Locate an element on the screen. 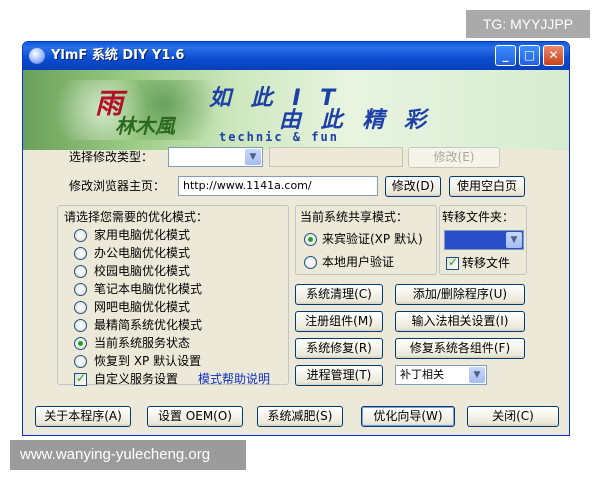 The height and width of the screenshot is (480, 600). repair-components-button: 修复系统各组件(F) is located at coordinates (460, 348).